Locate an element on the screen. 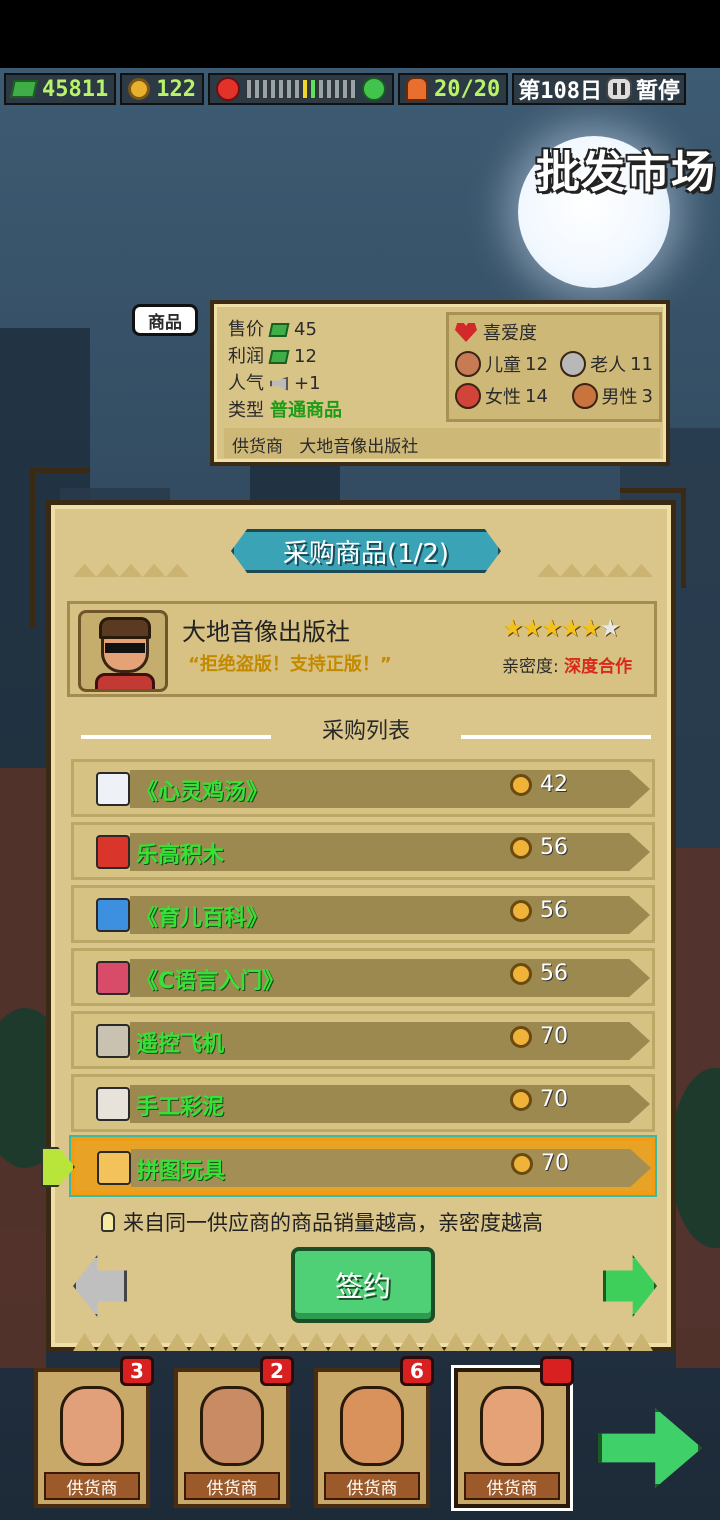 This screenshot has width=720, height=1520. mood-bar is located at coordinates (300, 89).